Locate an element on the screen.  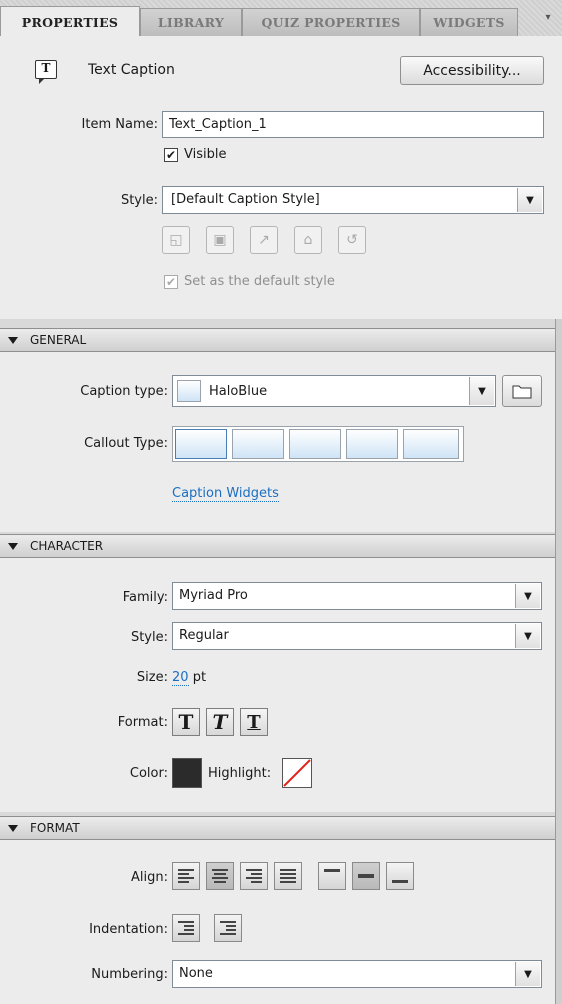
format-label: Format: is located at coordinates (142, 722).